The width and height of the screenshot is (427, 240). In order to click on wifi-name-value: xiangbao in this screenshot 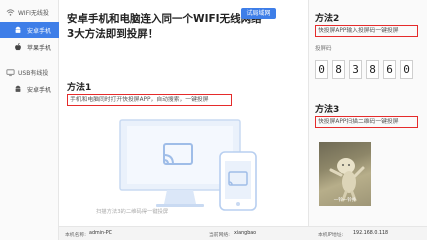, I will do `click(245, 233)`.